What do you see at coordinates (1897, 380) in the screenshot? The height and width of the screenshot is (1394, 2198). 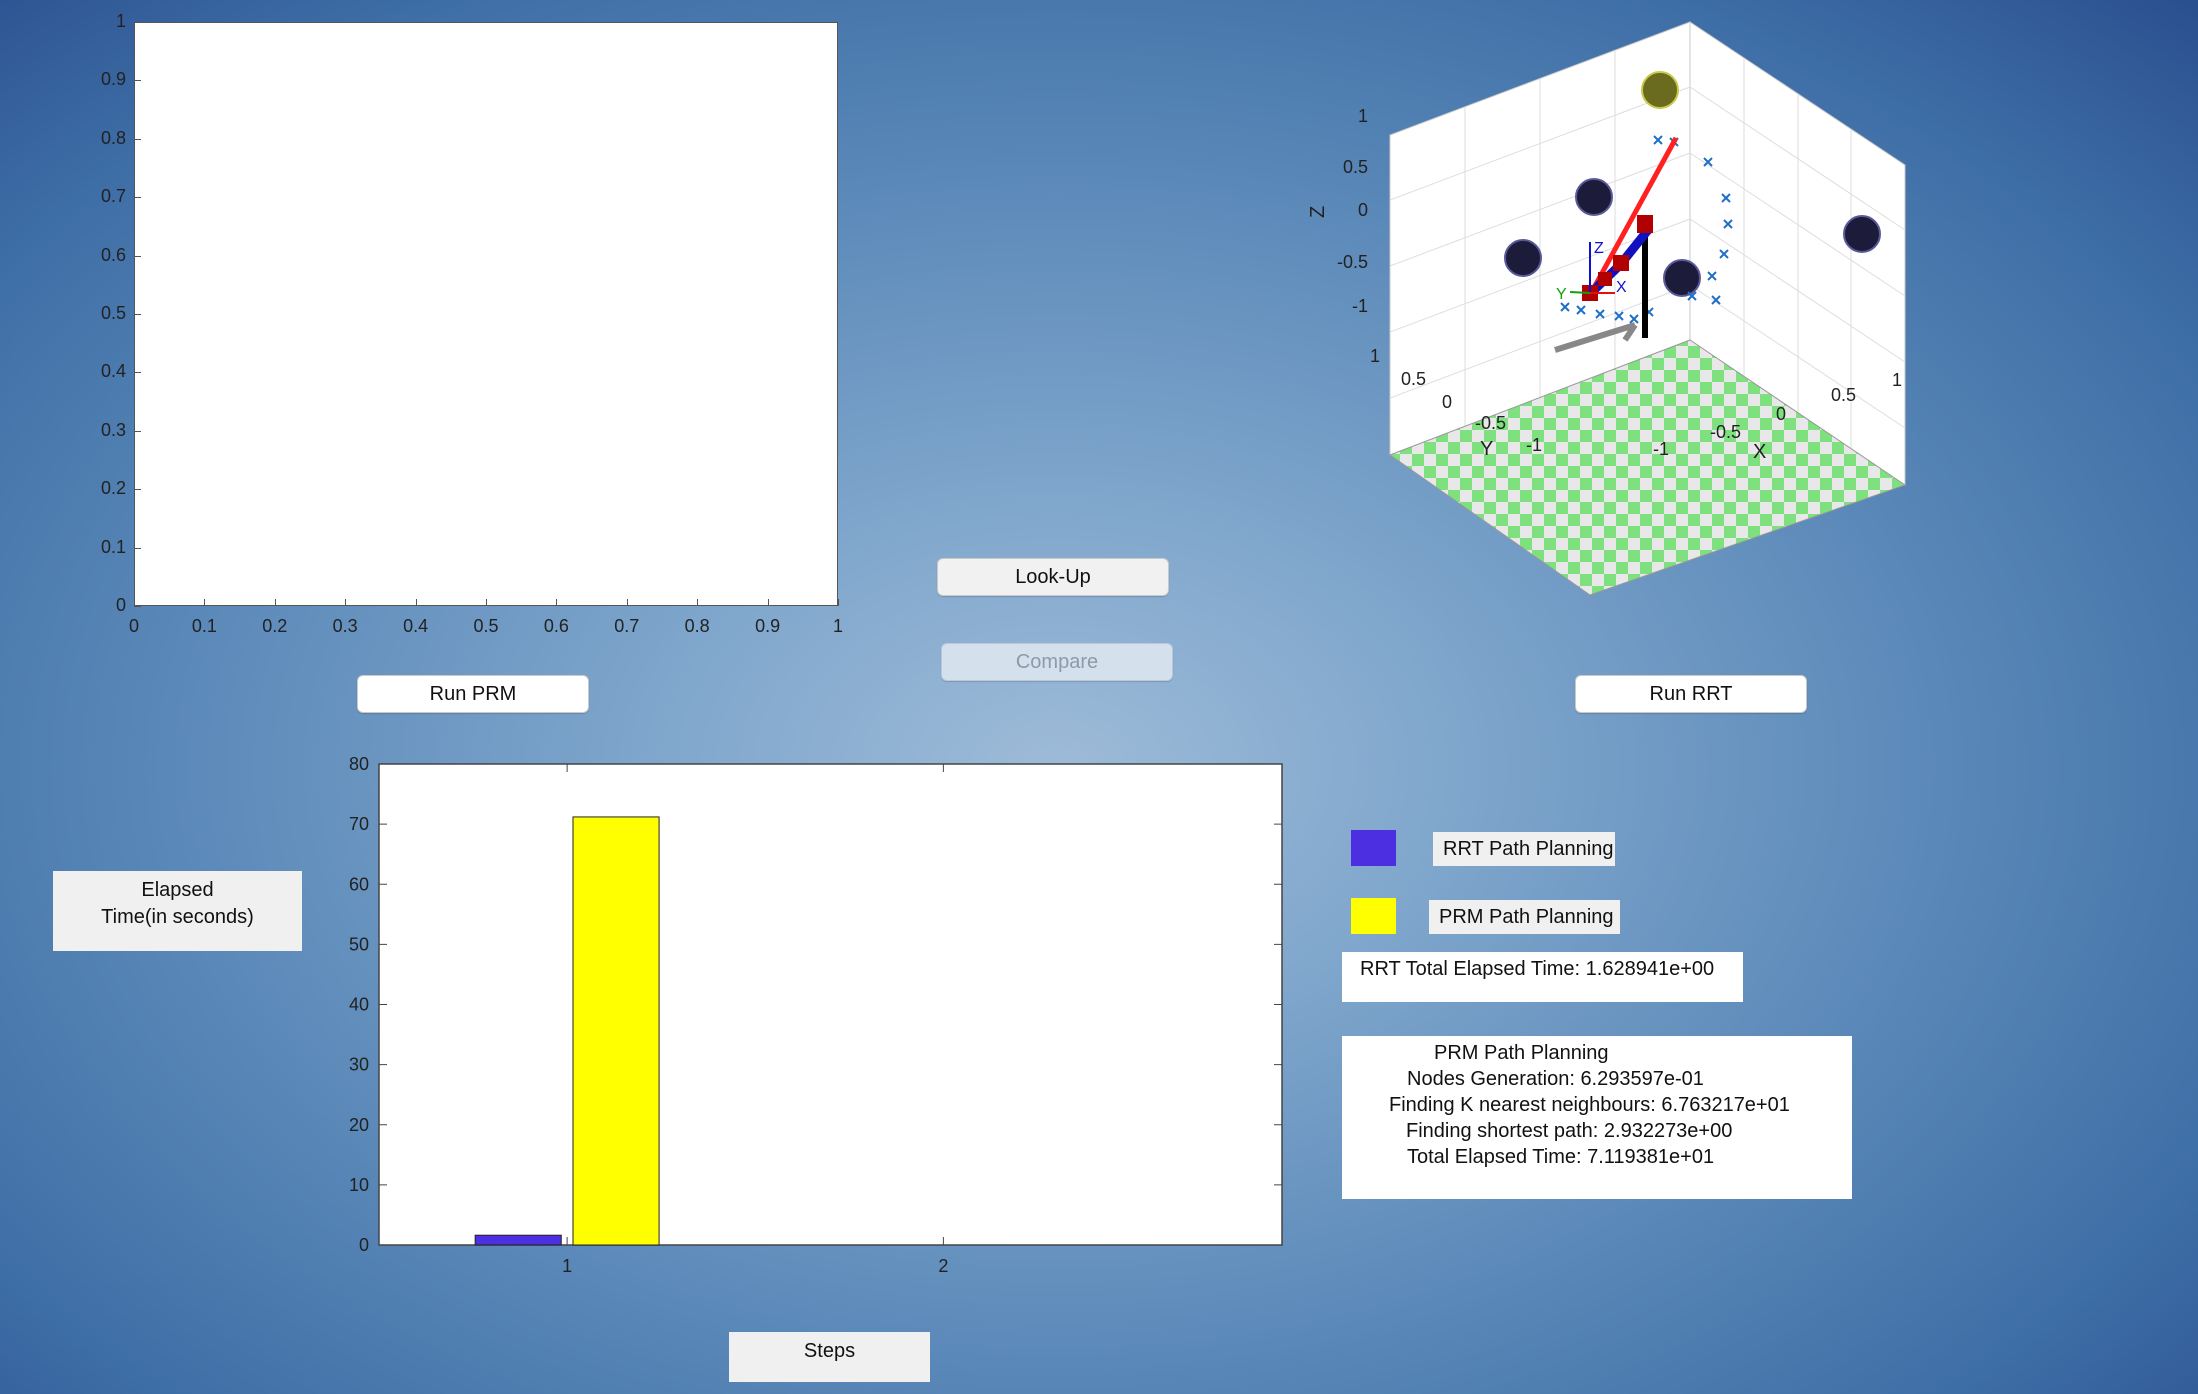 I see `x-tick: 1` at bounding box center [1897, 380].